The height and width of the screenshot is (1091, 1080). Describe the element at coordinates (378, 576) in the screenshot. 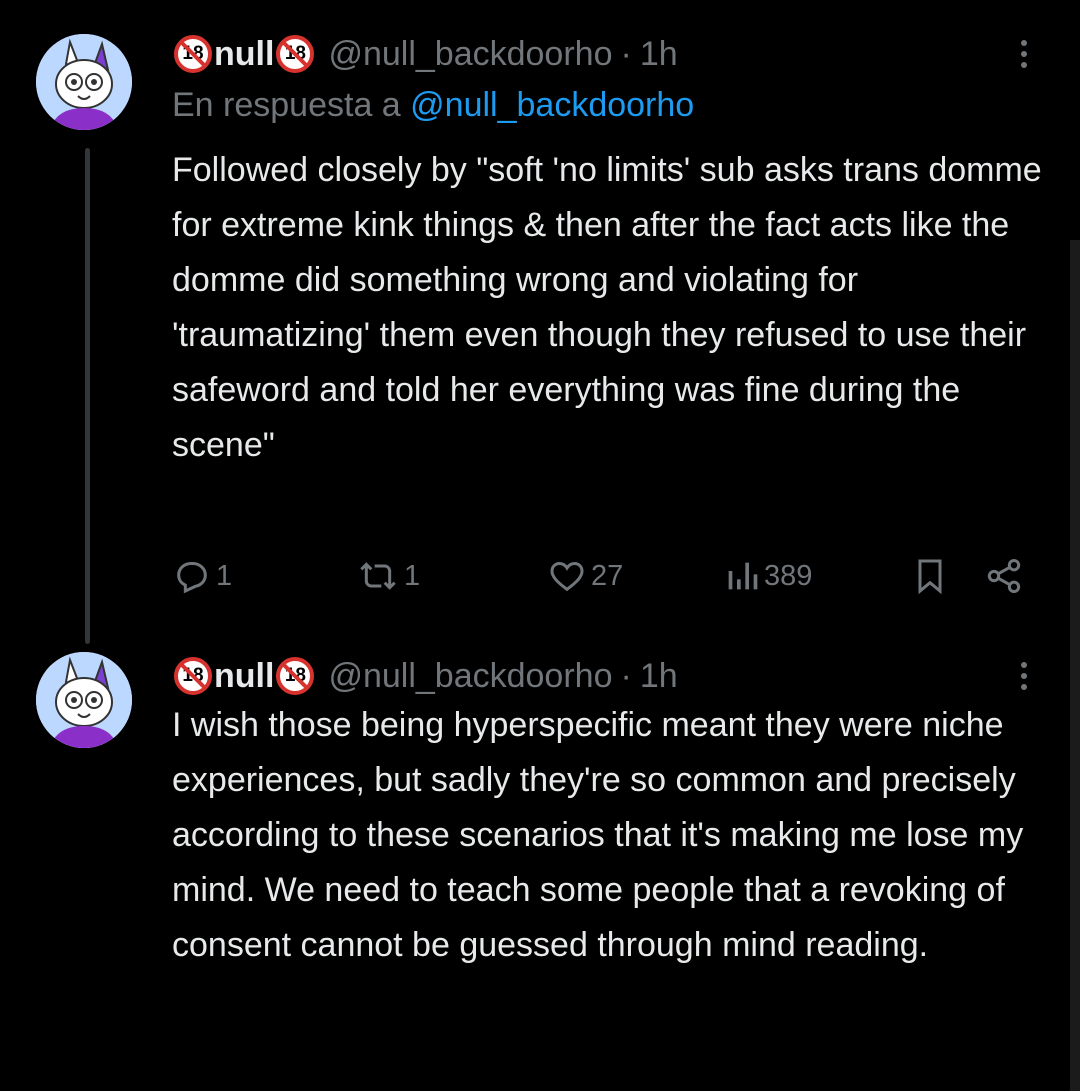

I see `repost-icon` at that location.